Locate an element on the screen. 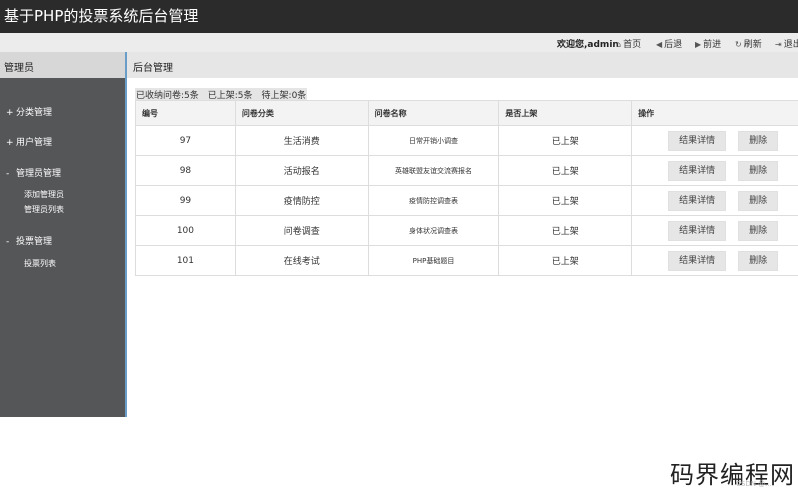 Image resolution: width=798 pixels, height=490 pixels. summary-bar: 已收纳问卷:5条 已上架:5条 待上架:0条 is located at coordinates (221, 94).